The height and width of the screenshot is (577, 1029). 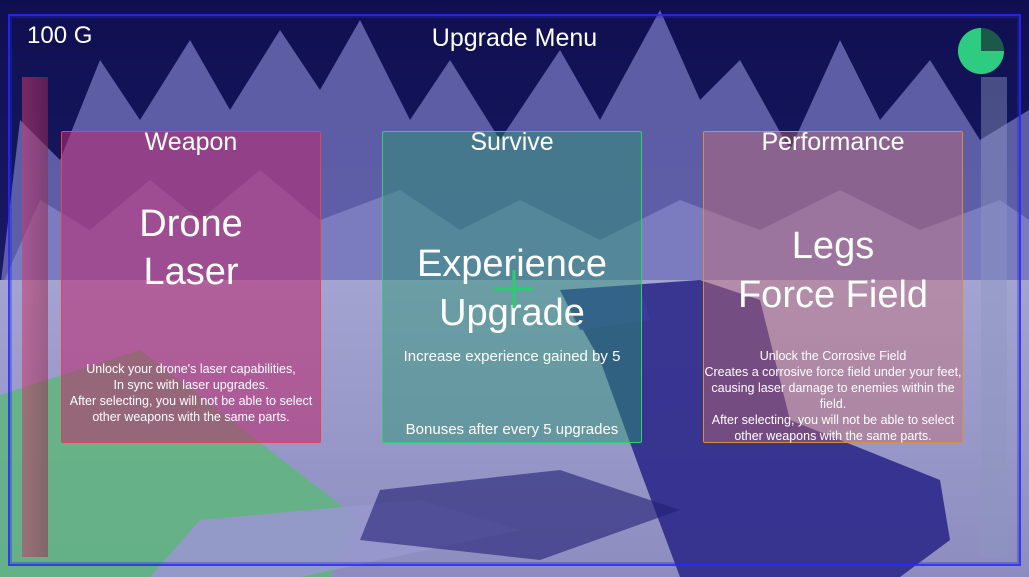 What do you see at coordinates (191, 272) in the screenshot?
I see `card-upgrade-name: Laser` at bounding box center [191, 272].